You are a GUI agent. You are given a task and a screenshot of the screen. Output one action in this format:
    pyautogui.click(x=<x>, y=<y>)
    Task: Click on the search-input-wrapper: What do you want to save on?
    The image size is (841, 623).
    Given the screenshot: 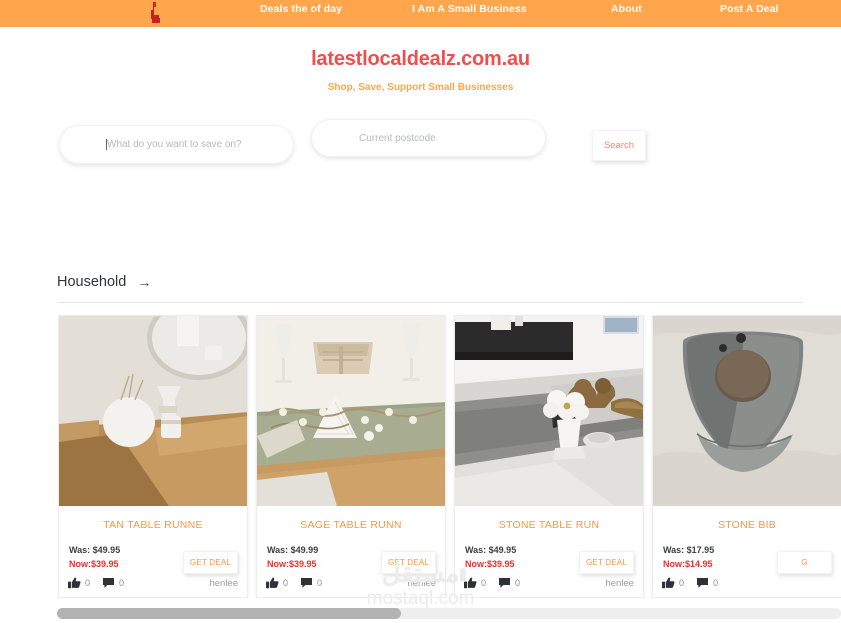 What is the action you would take?
    pyautogui.click(x=176, y=144)
    